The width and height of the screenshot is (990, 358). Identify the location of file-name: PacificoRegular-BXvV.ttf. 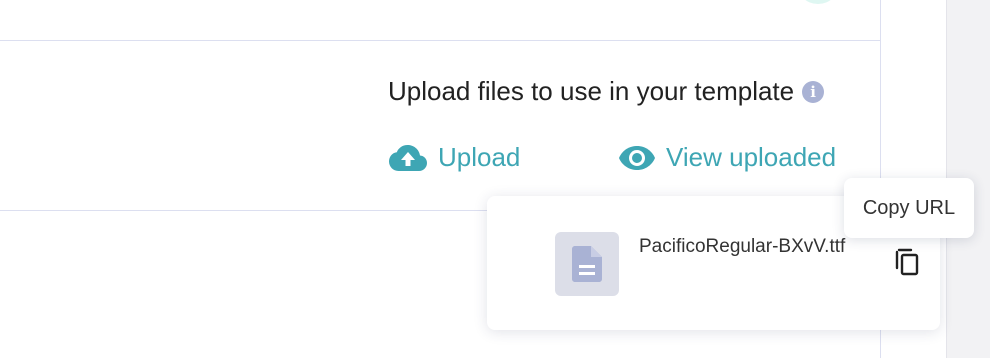
(742, 246).